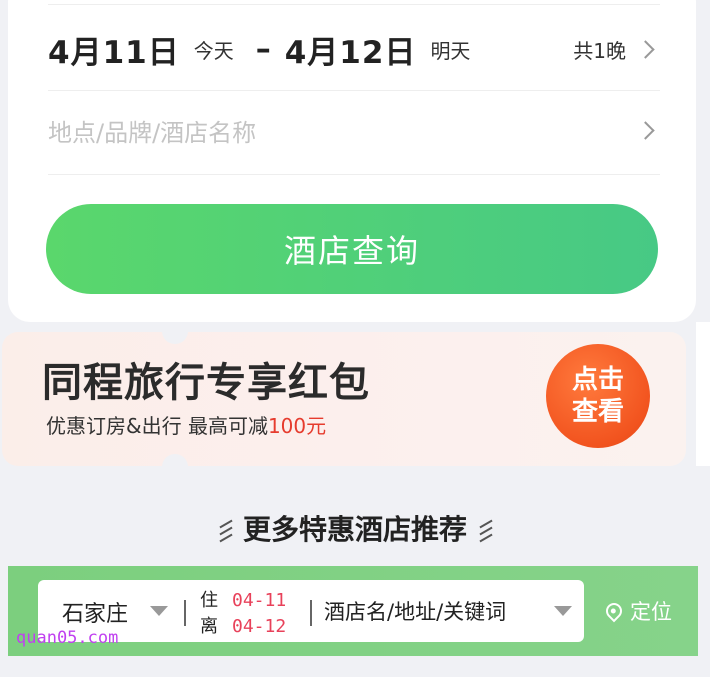 This screenshot has height=677, width=710. Describe the element at coordinates (209, 600) in the screenshot. I see `checkin-label: 住` at that location.